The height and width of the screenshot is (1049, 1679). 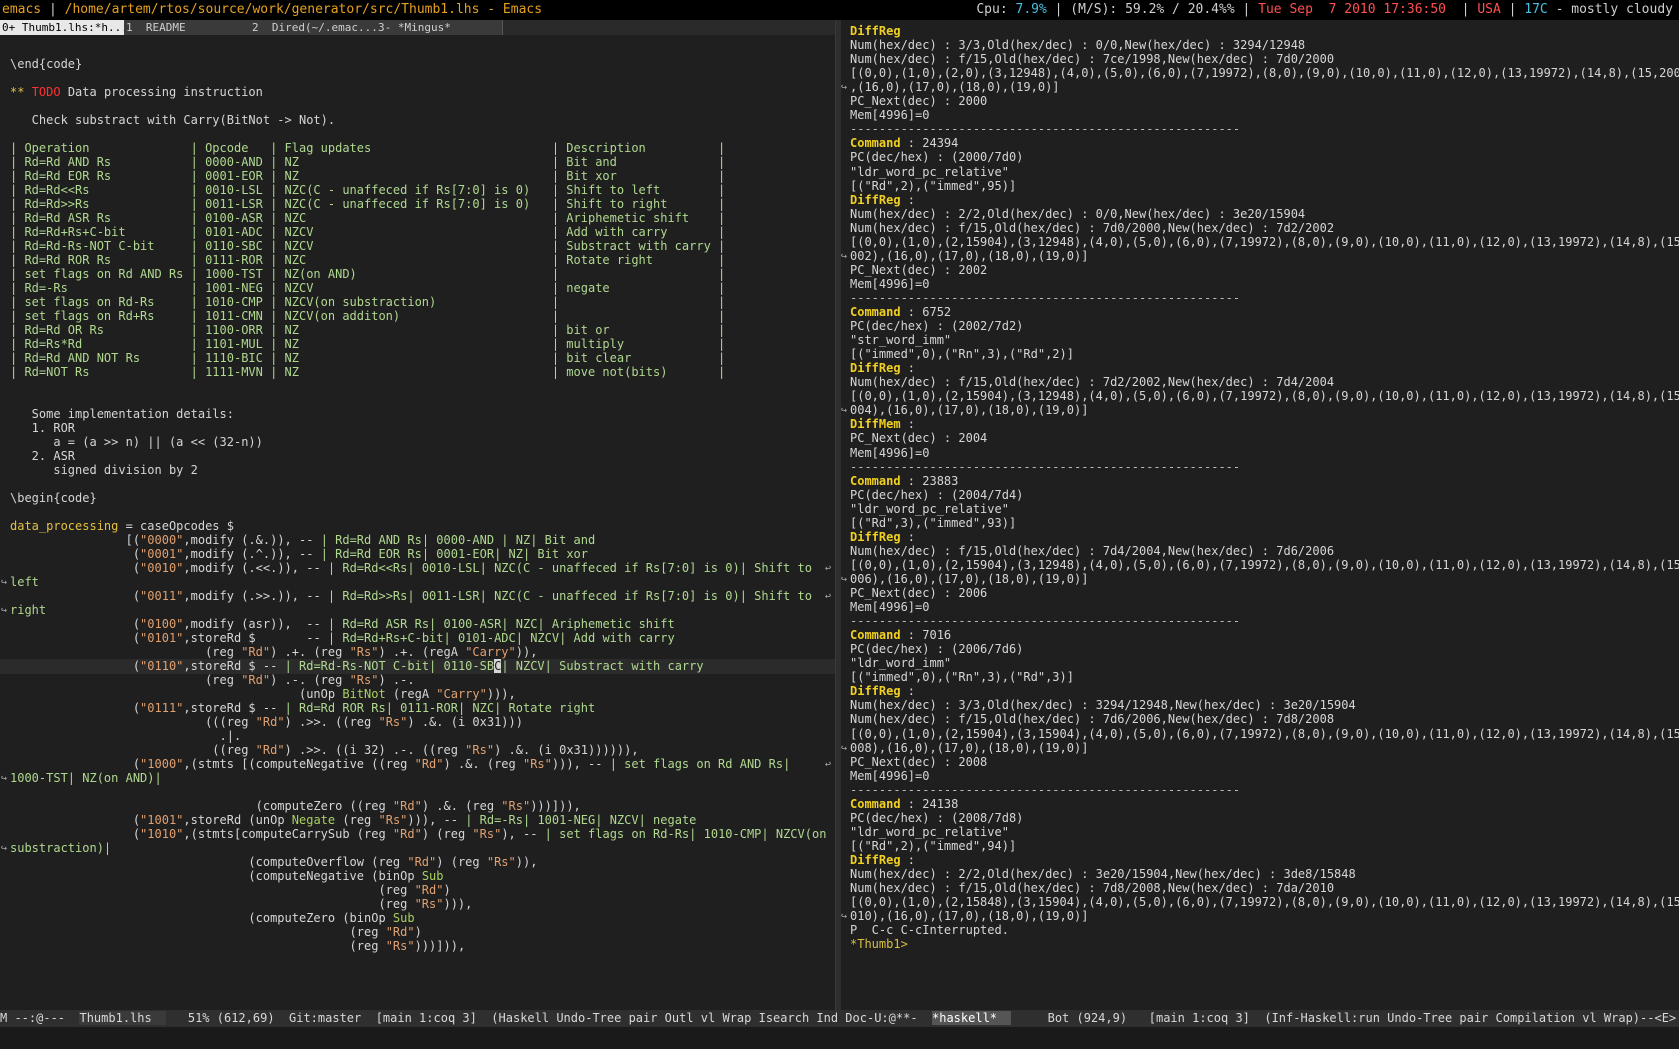 What do you see at coordinates (396, 680) in the screenshot?
I see `code-text: ) .-.` at bounding box center [396, 680].